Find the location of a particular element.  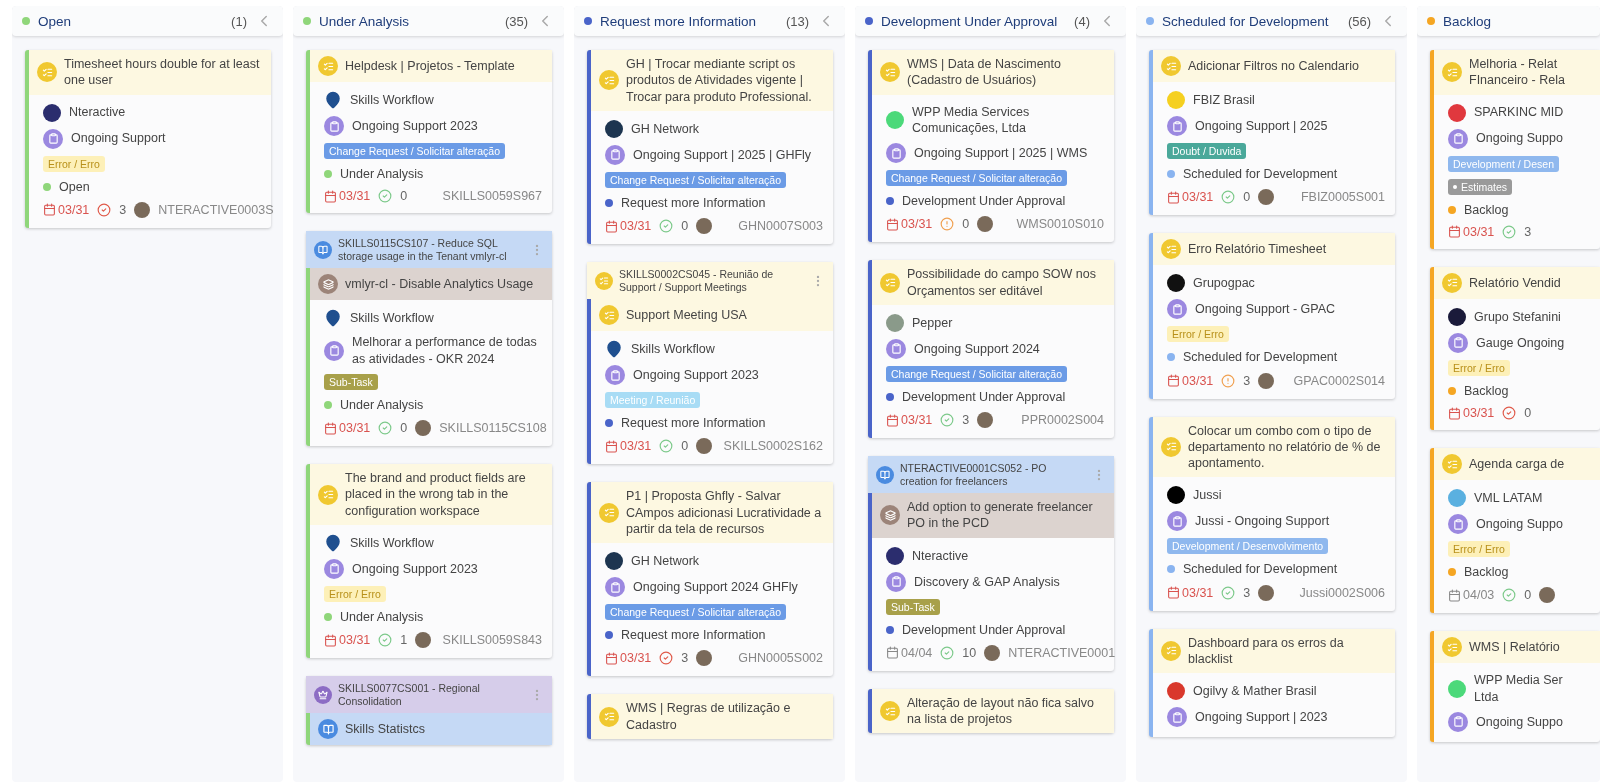

category-tag: Development / Desenvolvimento is located at coordinates (1248, 546).